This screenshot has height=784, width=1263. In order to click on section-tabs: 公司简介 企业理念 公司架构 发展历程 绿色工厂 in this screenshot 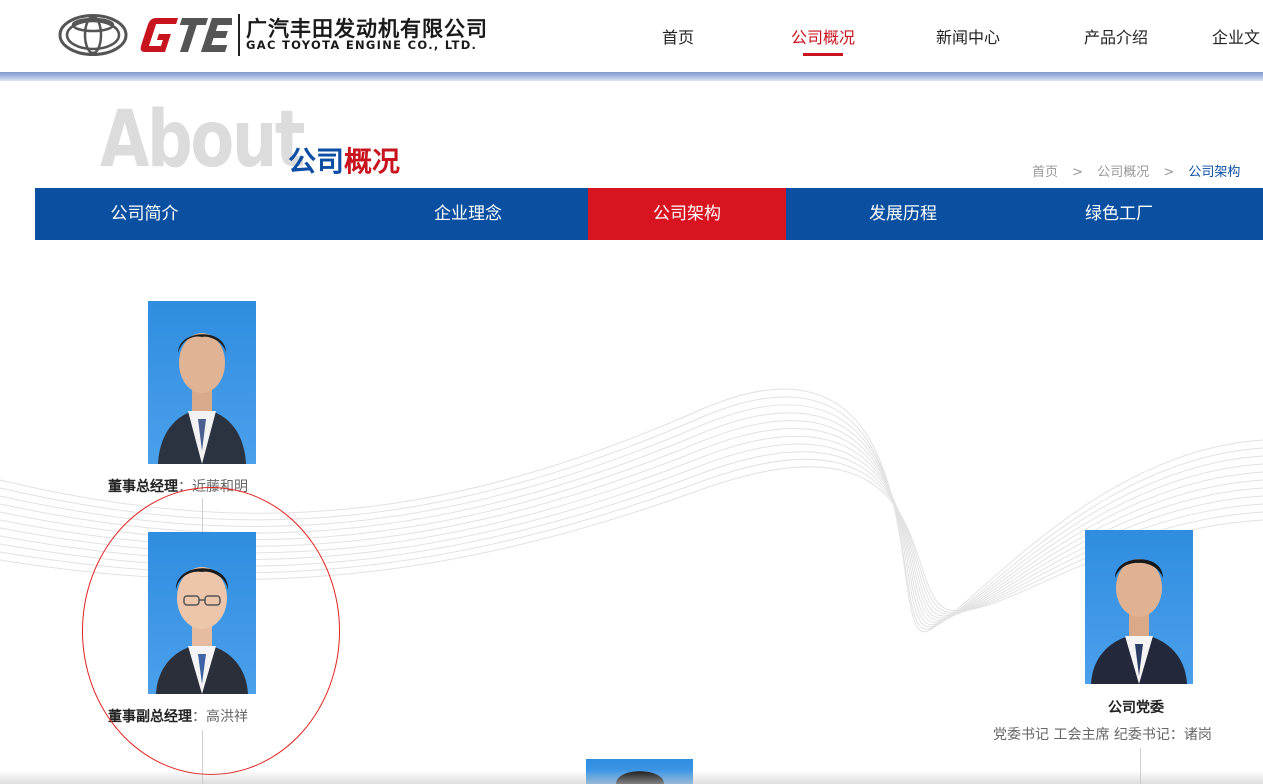, I will do `click(649, 214)`.